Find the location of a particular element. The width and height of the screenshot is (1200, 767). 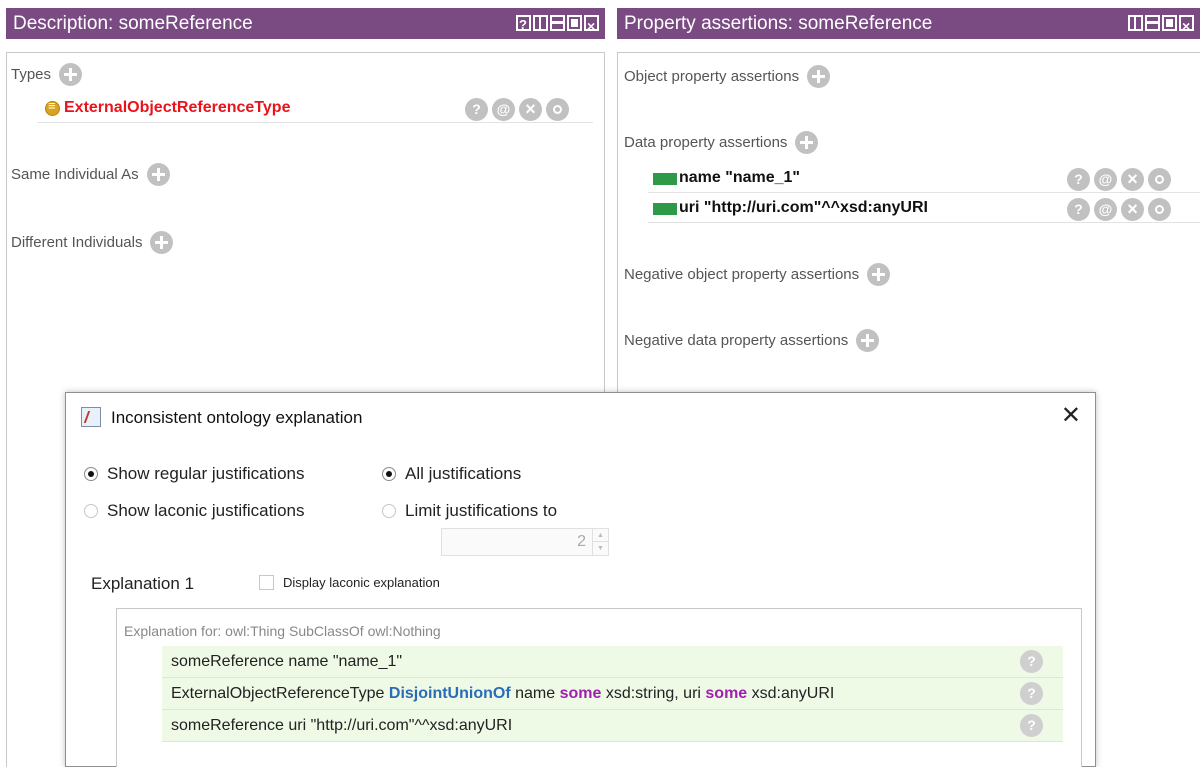

same-individual-label: Same Individual As is located at coordinates (75, 174).